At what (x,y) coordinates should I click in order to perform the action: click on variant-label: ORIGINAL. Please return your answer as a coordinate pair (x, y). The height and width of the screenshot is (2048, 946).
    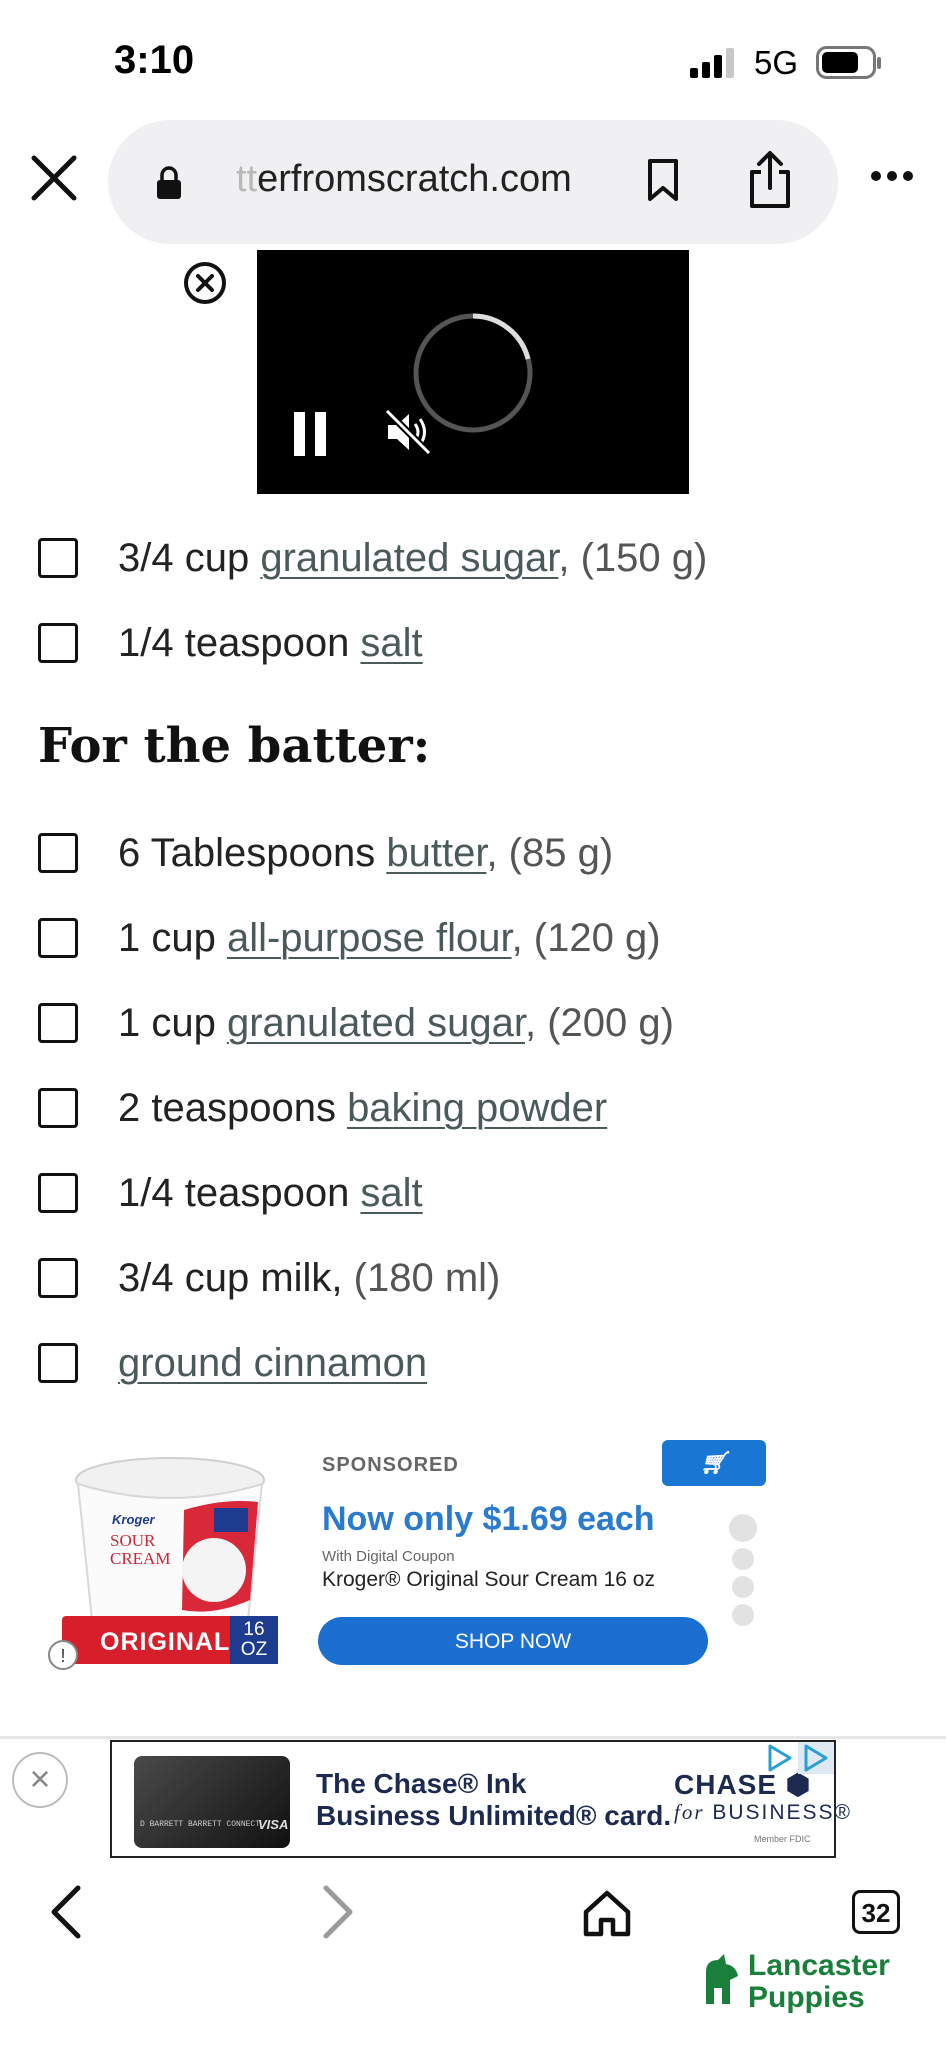
    Looking at the image, I should click on (165, 1642).